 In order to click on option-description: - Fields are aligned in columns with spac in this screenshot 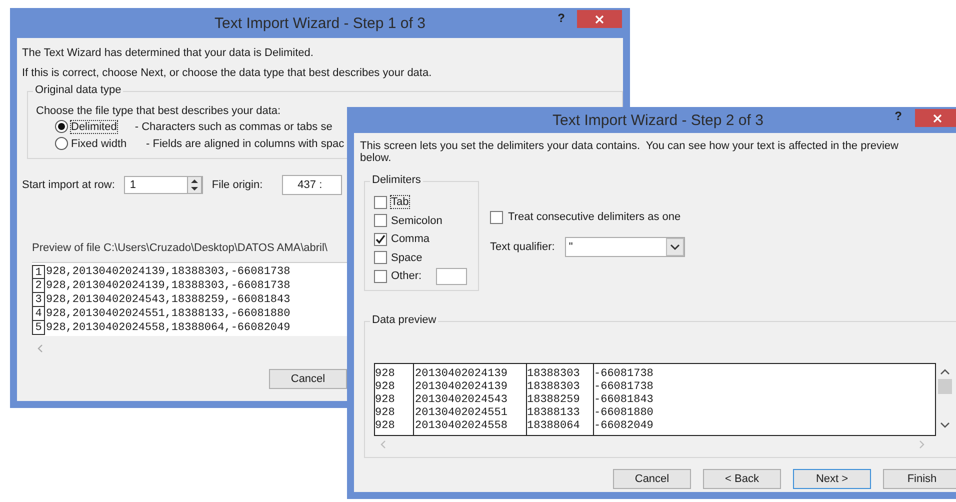, I will do `click(245, 144)`.